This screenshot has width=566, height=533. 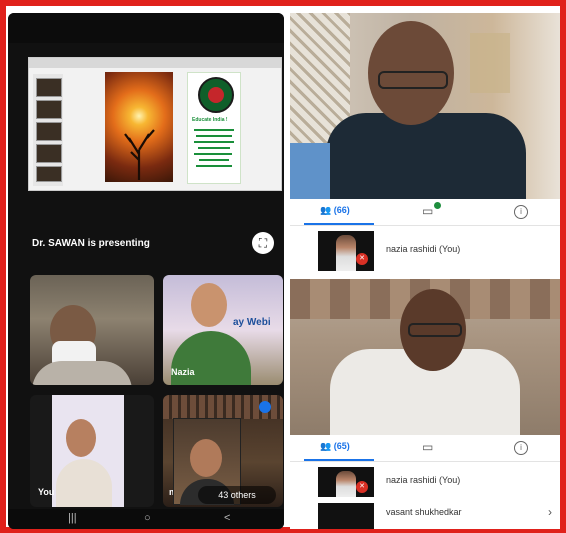 I want to click on fullscreen-icon: ⛶, so click(x=263, y=243).